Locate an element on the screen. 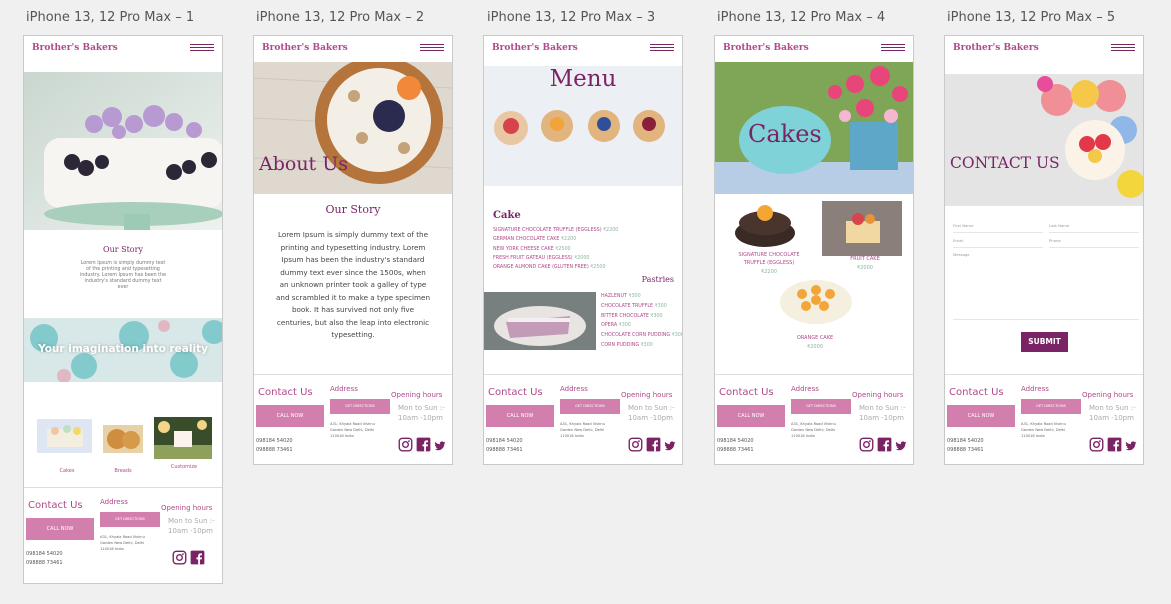 The width and height of the screenshot is (1171, 604). cake-item-price: ₹2200 is located at coordinates (611, 230).